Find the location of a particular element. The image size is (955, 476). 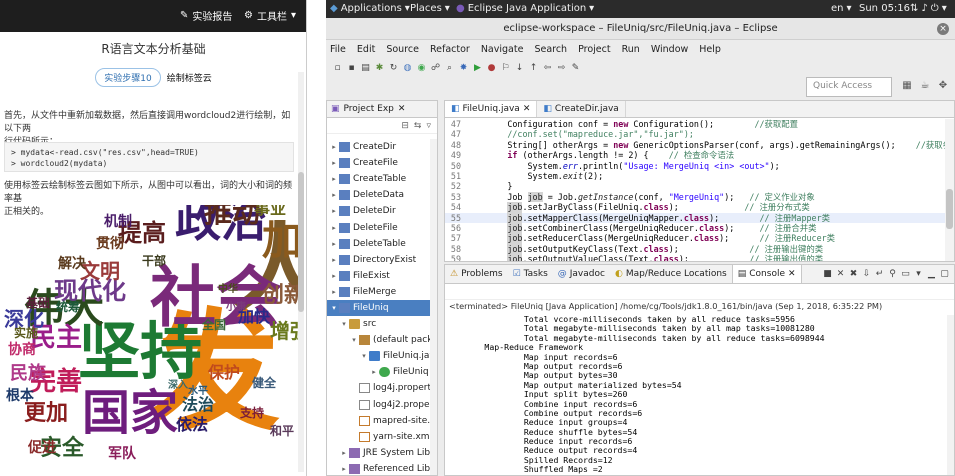

scroll-lock-icon: ⇩ is located at coordinates (866, 274).